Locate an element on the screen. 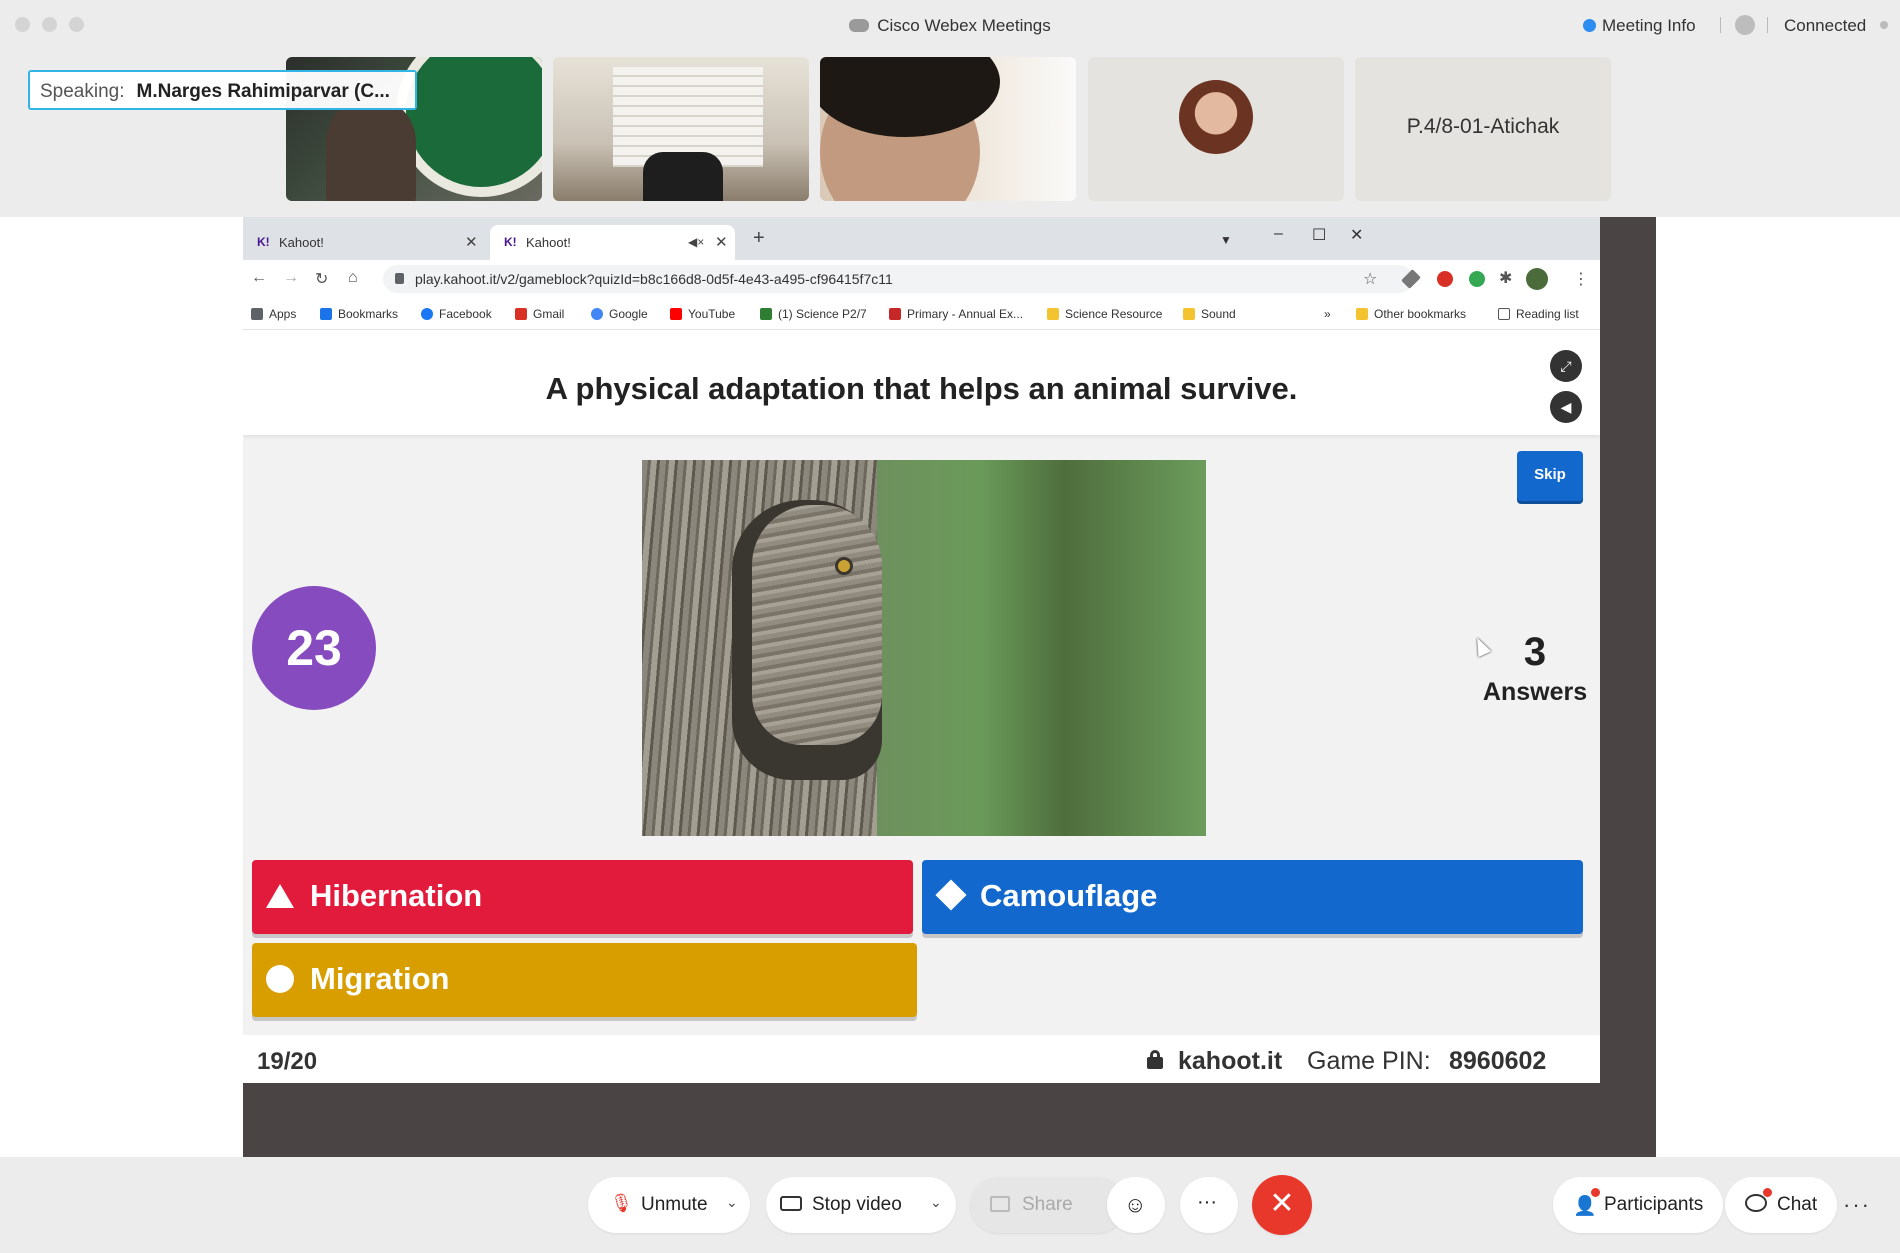  leave-meeting-button: ✕ is located at coordinates (1282, 1205).